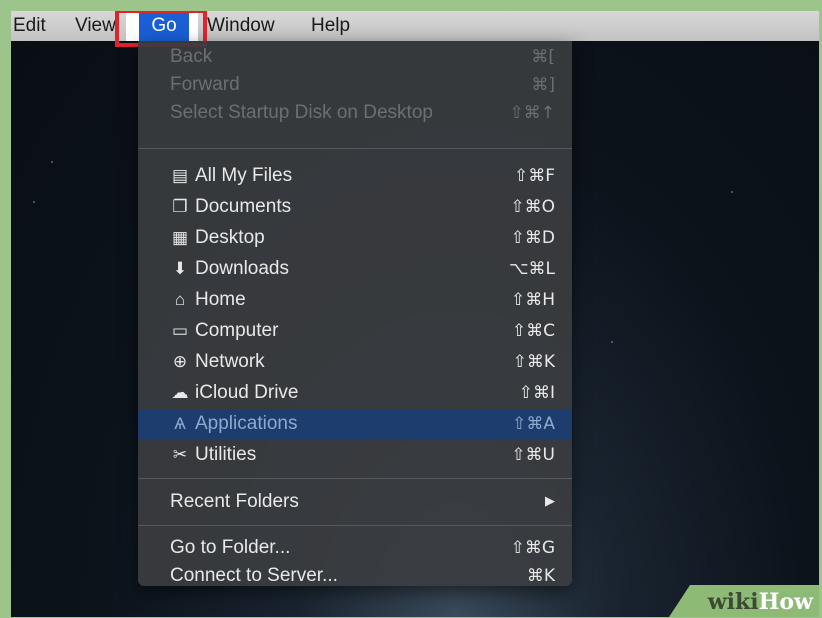  I want to click on submenu-arrow-icon: ▶, so click(550, 501).